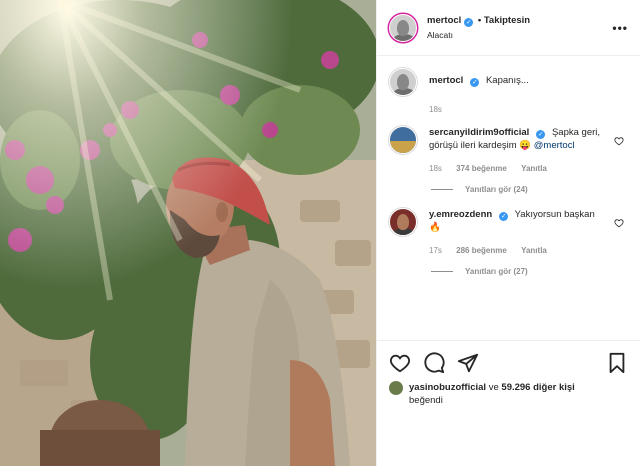 This screenshot has width=640, height=466. I want to click on view-replies-label: Yanıtları gör (27), so click(496, 271).